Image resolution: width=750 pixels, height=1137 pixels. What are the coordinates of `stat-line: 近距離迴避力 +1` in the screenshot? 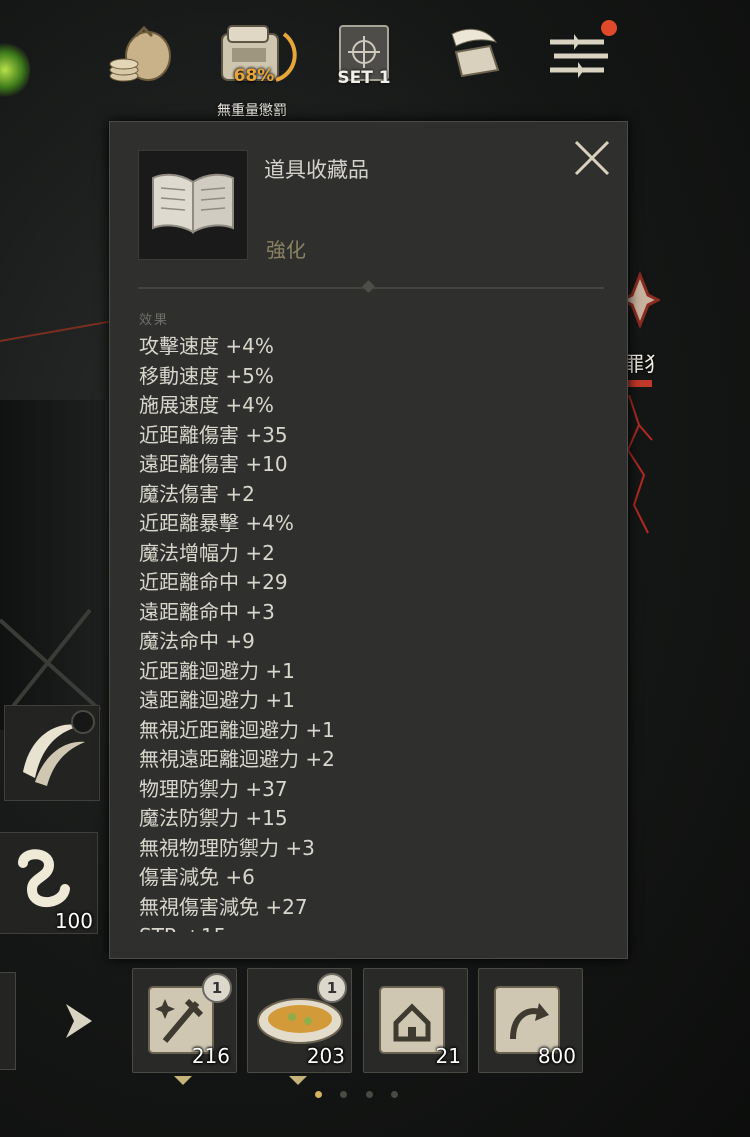 It's located at (217, 670).